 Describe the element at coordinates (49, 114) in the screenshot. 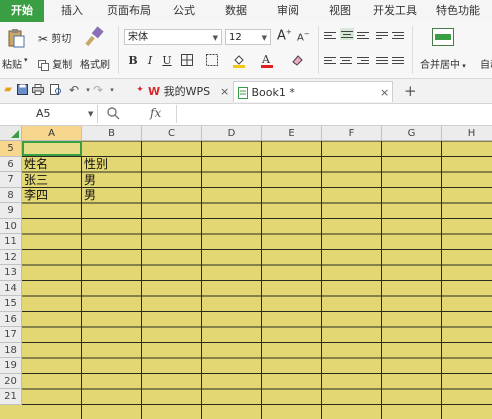

I see `name-box: A5 ▼` at that location.